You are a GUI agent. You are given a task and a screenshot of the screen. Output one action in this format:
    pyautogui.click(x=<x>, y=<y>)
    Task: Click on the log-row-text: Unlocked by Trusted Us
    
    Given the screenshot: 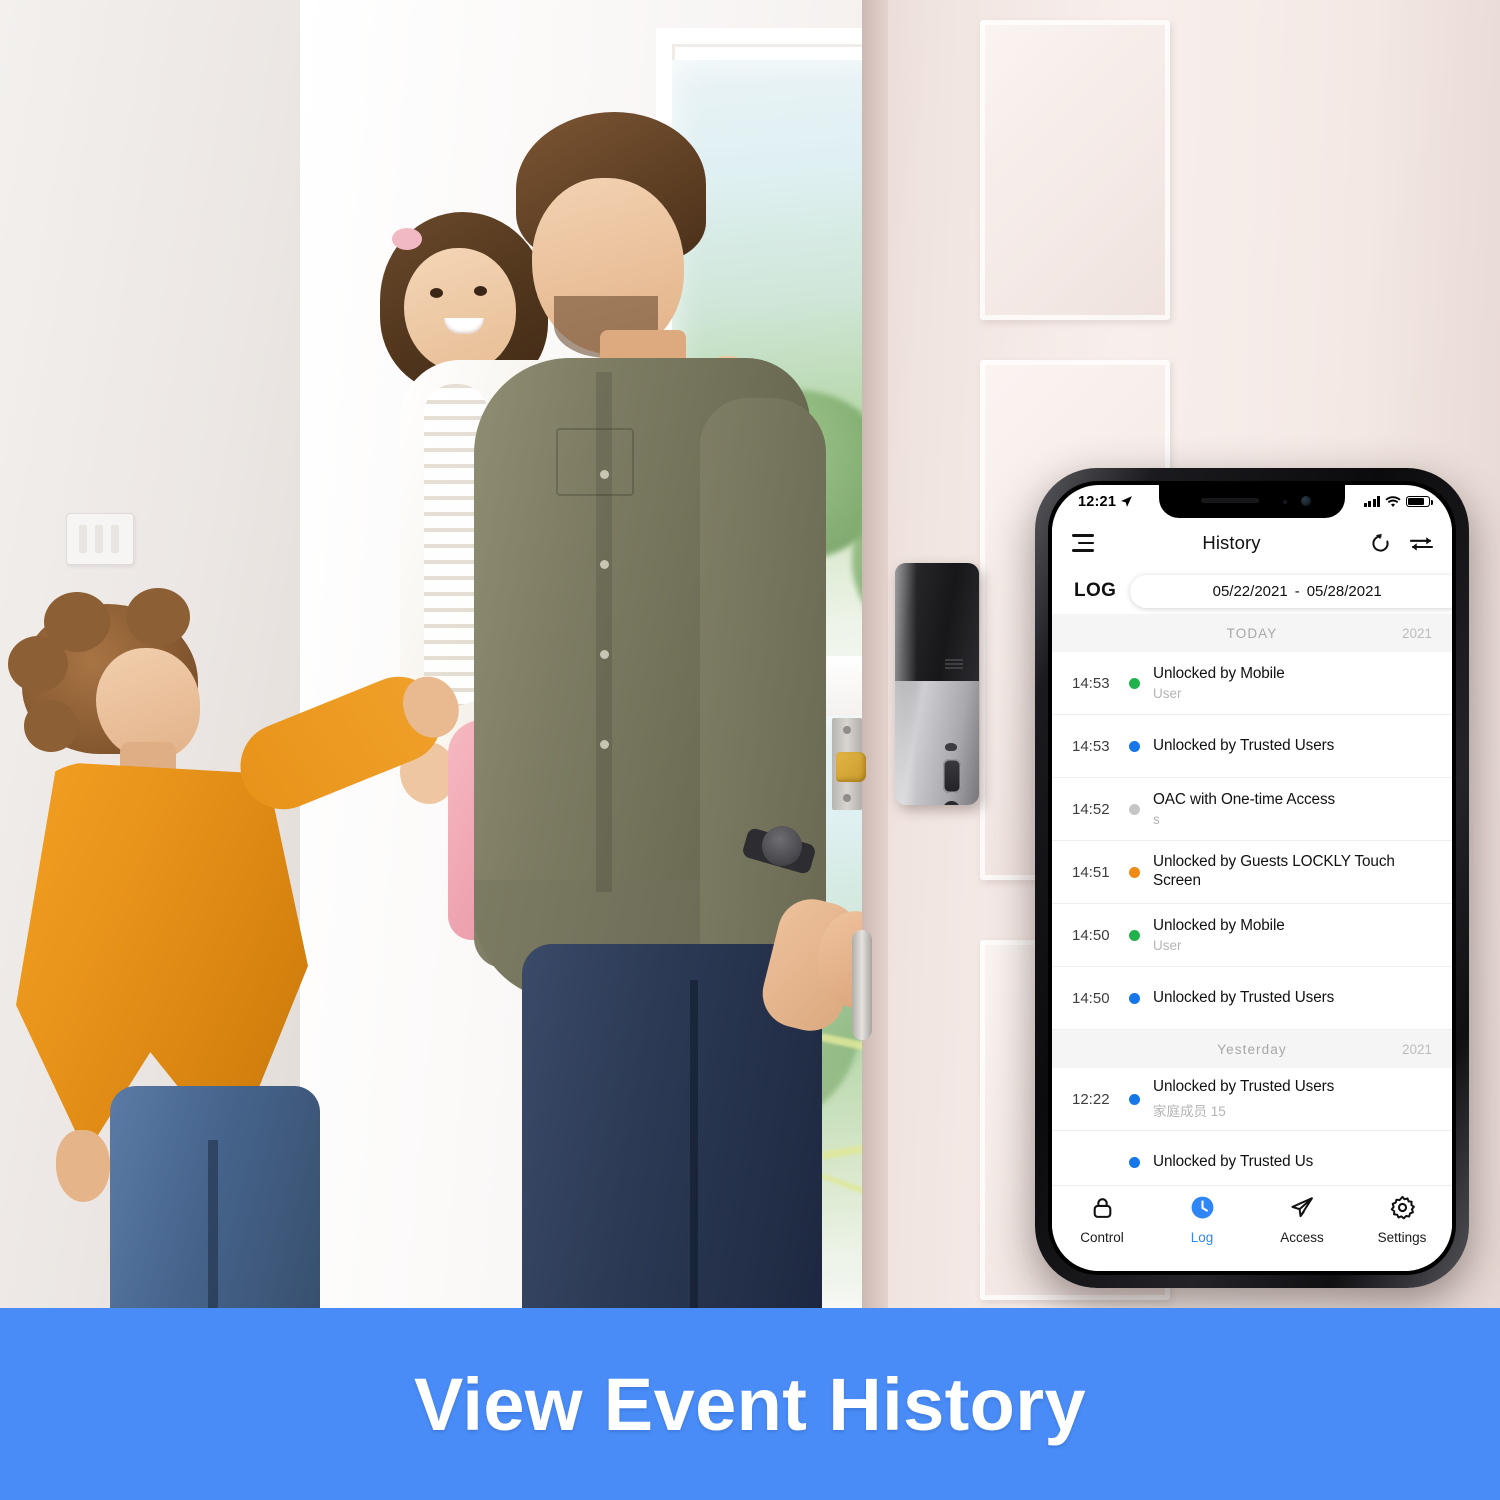 What is the action you would take?
    pyautogui.click(x=1294, y=1162)
    